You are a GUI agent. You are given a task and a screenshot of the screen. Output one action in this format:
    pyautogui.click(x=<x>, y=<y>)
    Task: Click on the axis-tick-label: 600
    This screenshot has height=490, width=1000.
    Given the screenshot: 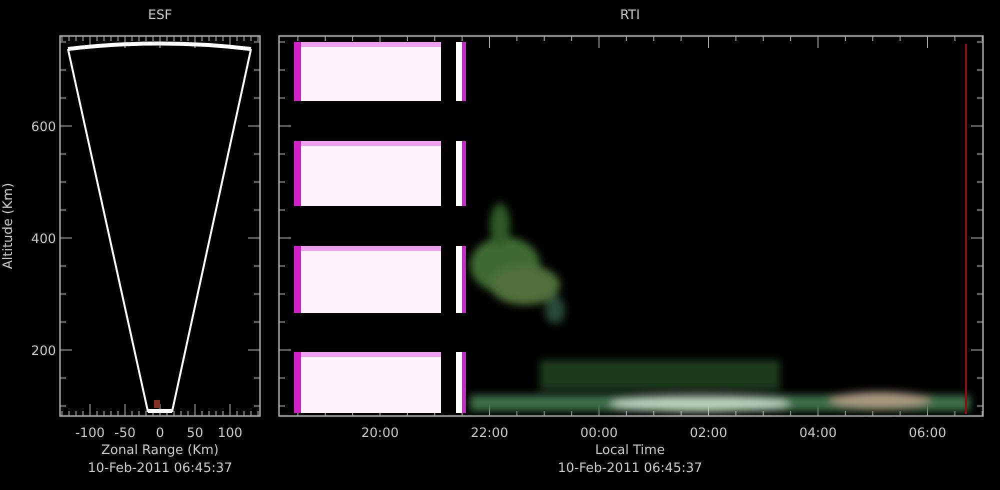 What is the action you would take?
    pyautogui.click(x=43, y=127)
    